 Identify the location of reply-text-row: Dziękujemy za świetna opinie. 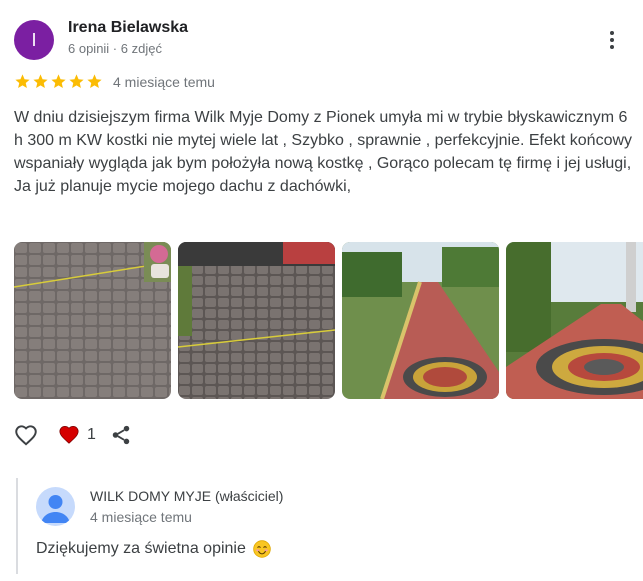
(154, 549).